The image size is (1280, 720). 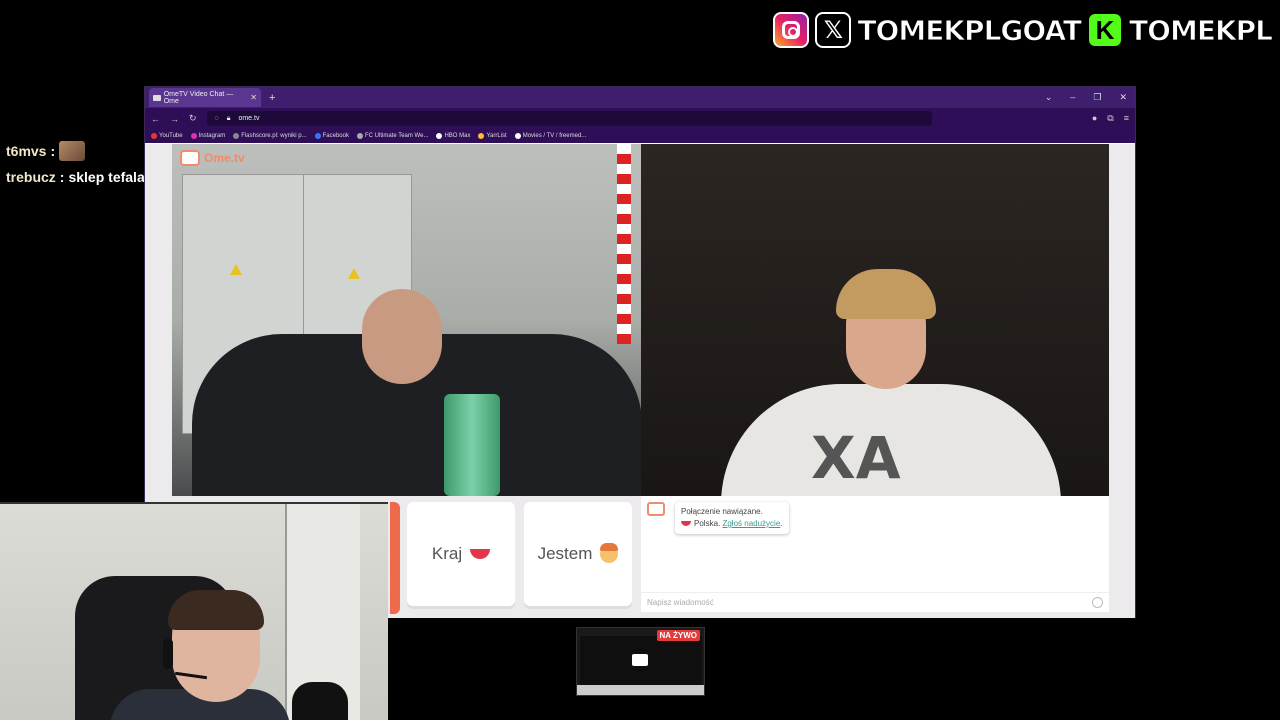 What do you see at coordinates (1122, 381) in the screenshot?
I see `page-gutter` at bounding box center [1122, 381].